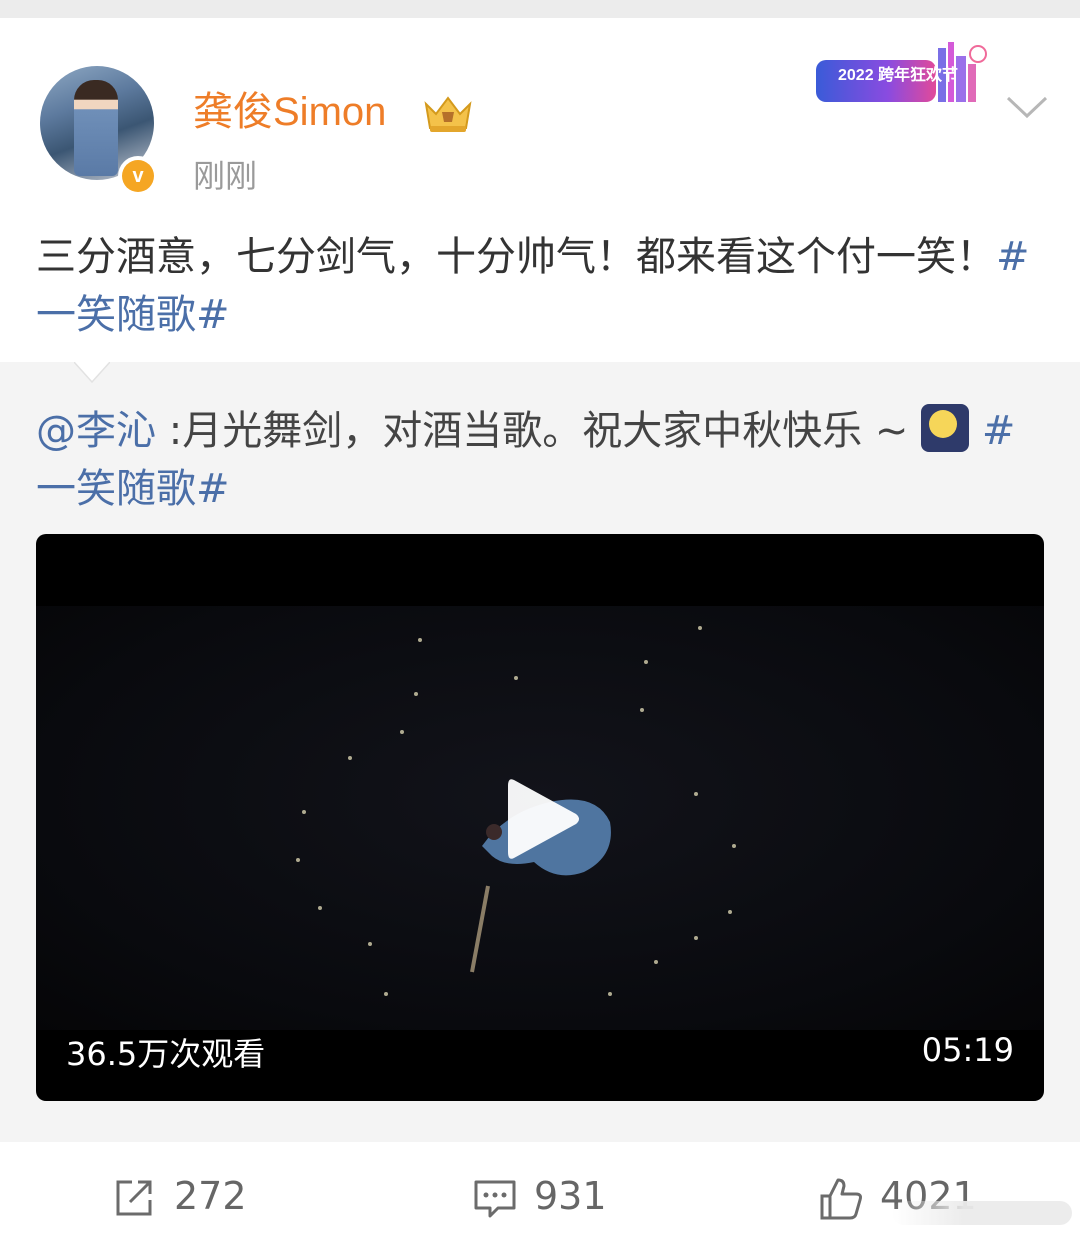 The width and height of the screenshot is (1080, 1237). I want to click on crown-icon, so click(448, 112).